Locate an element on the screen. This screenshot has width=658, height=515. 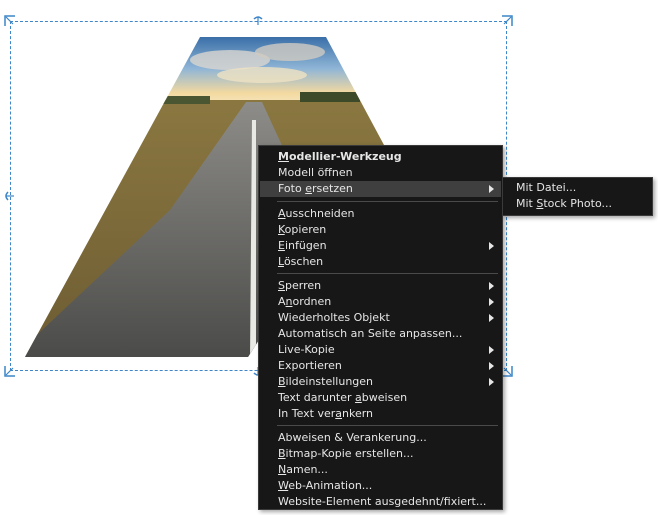
menu-item-exportieren: Exportieren is located at coordinates (380, 366).